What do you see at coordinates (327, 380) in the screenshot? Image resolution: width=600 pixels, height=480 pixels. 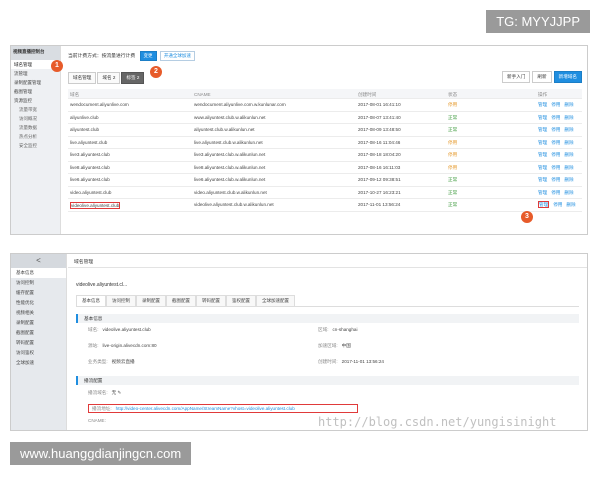 I see `play-section-title: 播流配置` at bounding box center [327, 380].